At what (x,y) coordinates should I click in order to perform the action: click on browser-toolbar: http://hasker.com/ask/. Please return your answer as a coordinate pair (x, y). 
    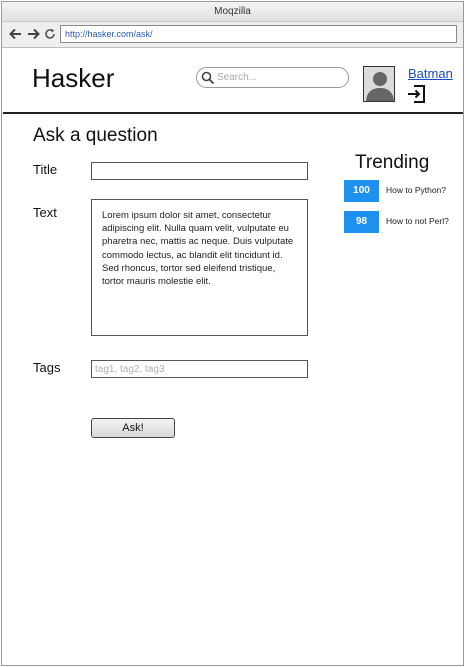
    Looking at the image, I should click on (232, 35).